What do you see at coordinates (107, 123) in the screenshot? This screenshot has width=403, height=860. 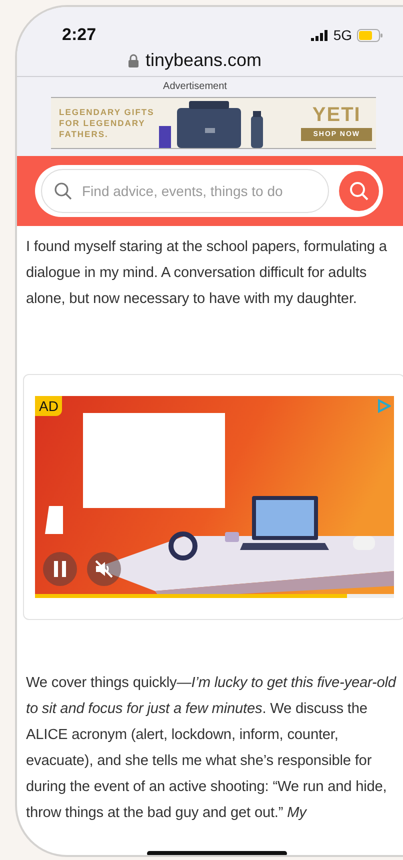 I see `ad-headline: LEGENDARY GIFTS FOR LEGENDARY FATHERS.` at bounding box center [107, 123].